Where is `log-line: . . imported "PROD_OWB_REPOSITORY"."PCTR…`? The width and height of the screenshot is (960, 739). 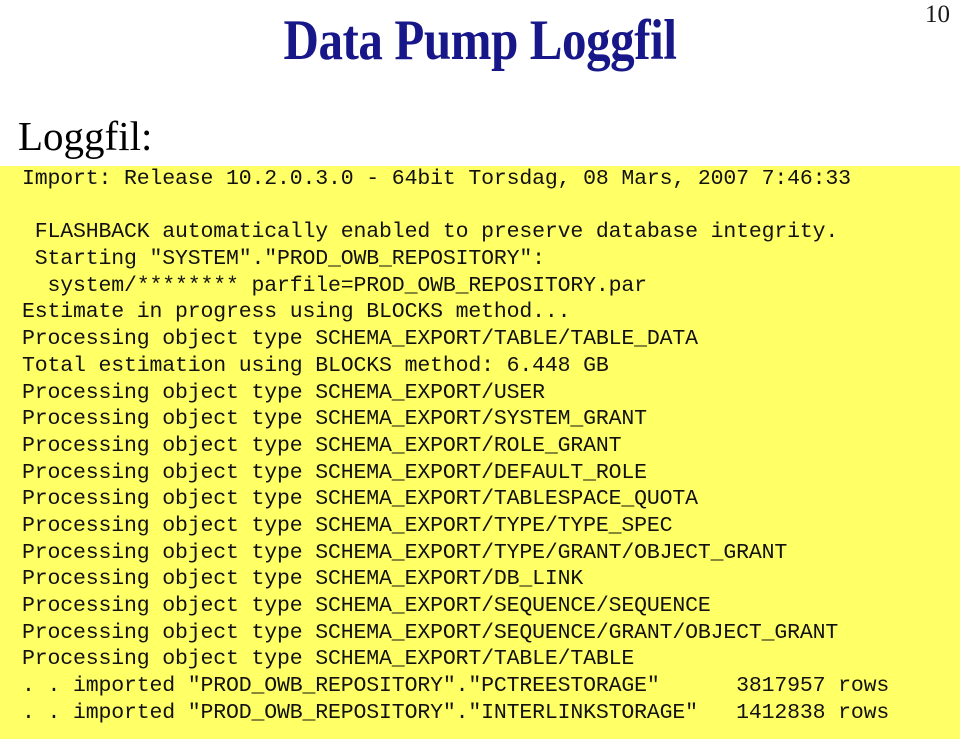 log-line: . . imported "PROD_OWB_REPOSITORY"."PCTR… is located at coordinates (456, 686).